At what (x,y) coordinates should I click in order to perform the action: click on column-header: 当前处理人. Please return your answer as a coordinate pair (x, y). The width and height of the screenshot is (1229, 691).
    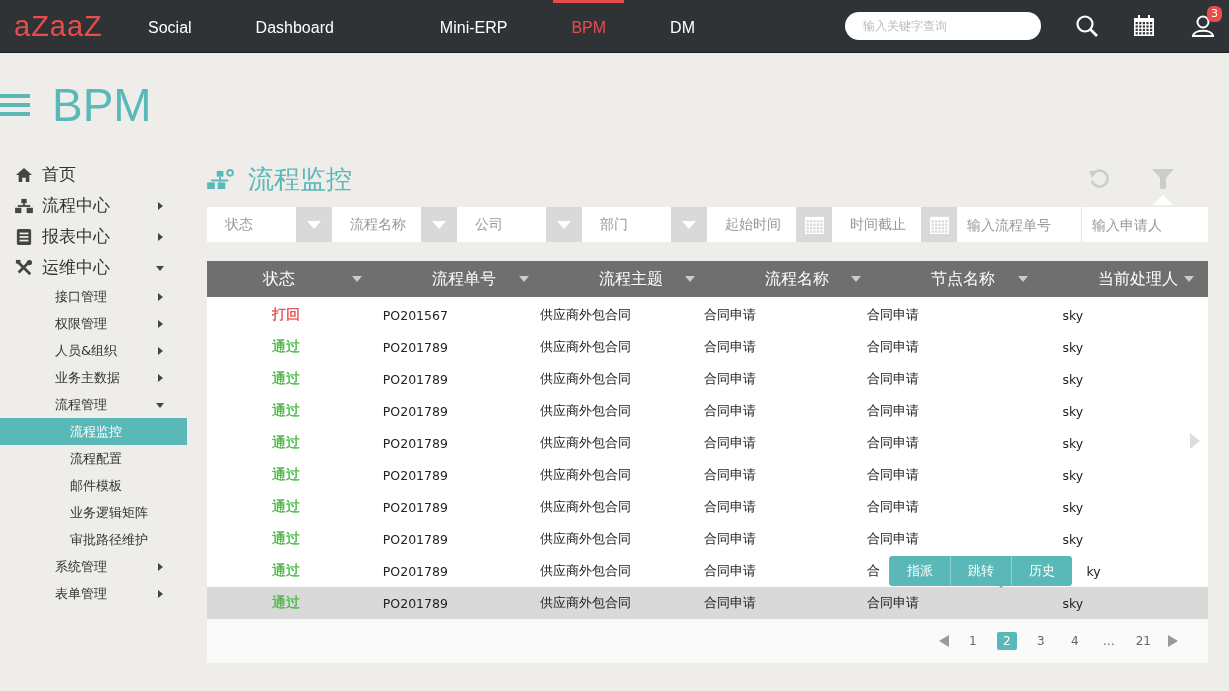
    Looking at the image, I should click on (1137, 279).